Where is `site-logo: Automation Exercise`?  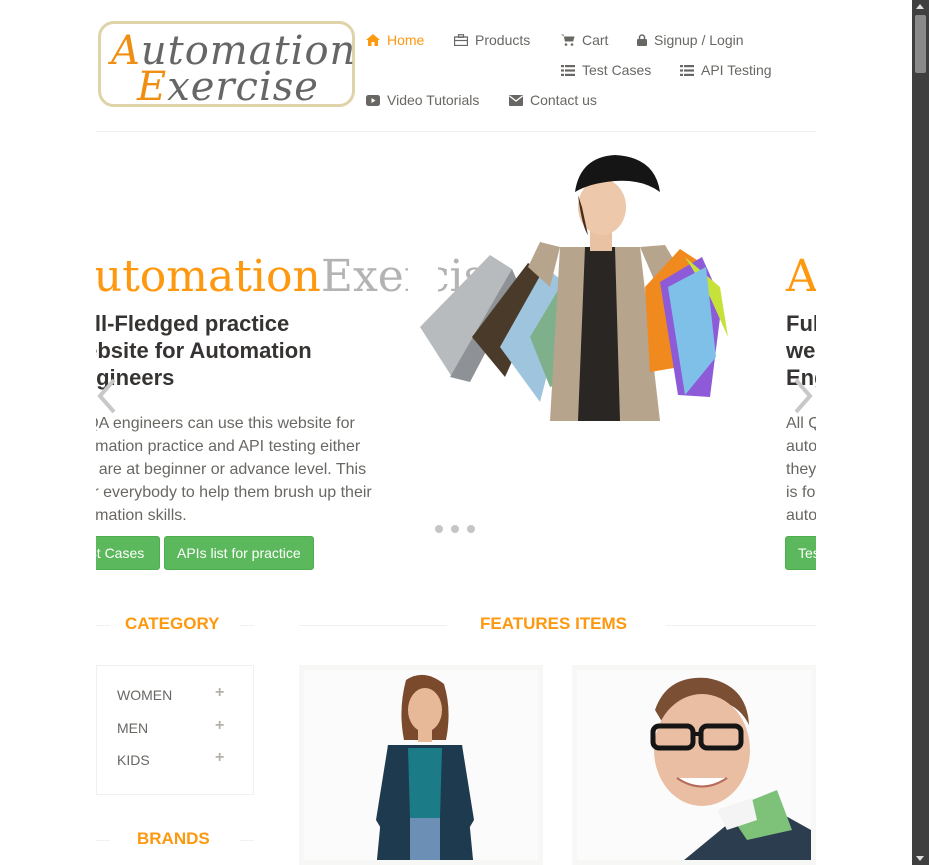
site-logo: Automation Exercise is located at coordinates (226, 65).